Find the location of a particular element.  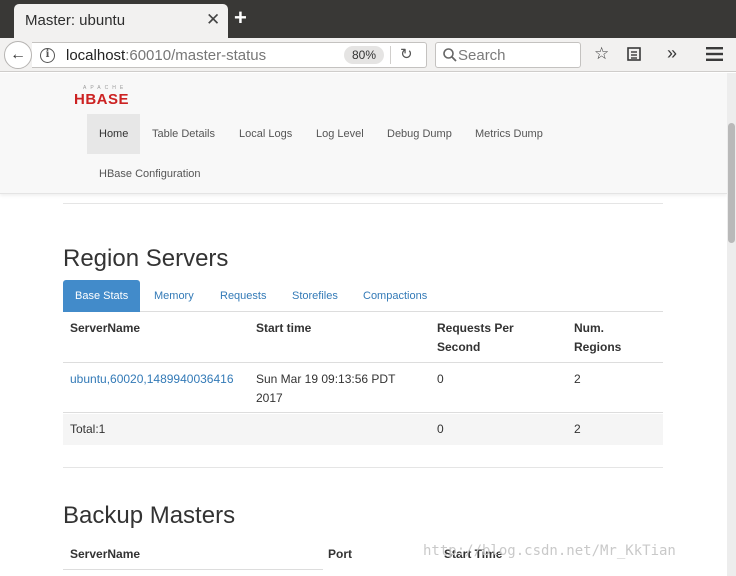

vertical-scrollbar is located at coordinates (731, 324).